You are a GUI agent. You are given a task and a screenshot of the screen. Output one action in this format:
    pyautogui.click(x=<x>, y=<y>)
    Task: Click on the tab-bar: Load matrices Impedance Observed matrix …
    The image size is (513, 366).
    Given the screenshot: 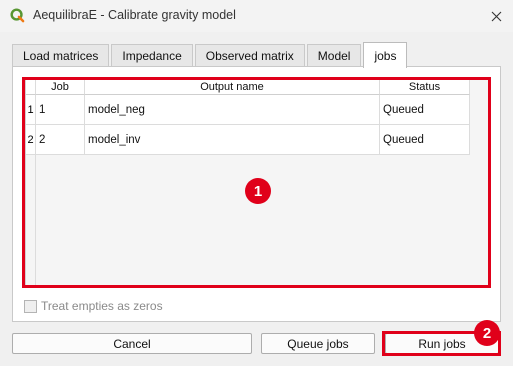 What is the action you would take?
    pyautogui.click(x=210, y=55)
    